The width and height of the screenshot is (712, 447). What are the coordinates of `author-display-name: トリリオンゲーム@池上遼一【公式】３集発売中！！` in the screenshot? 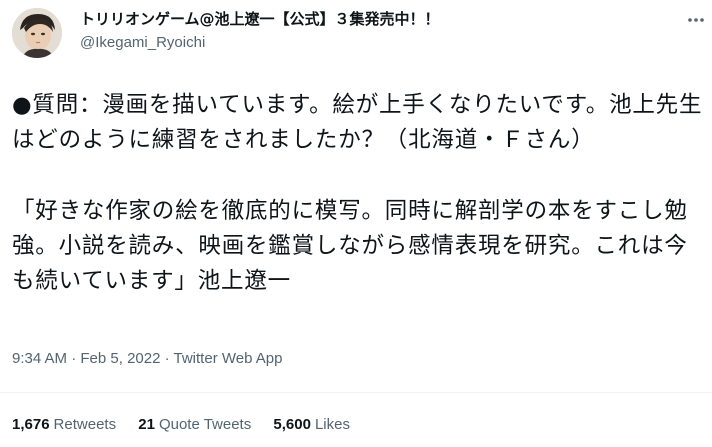 It's located at (260, 19).